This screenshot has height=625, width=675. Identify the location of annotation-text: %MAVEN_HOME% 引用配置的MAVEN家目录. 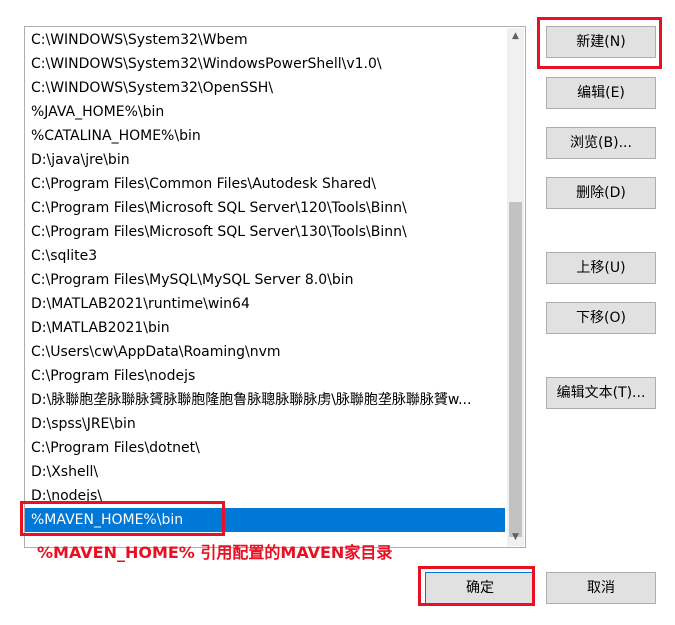
(215, 552).